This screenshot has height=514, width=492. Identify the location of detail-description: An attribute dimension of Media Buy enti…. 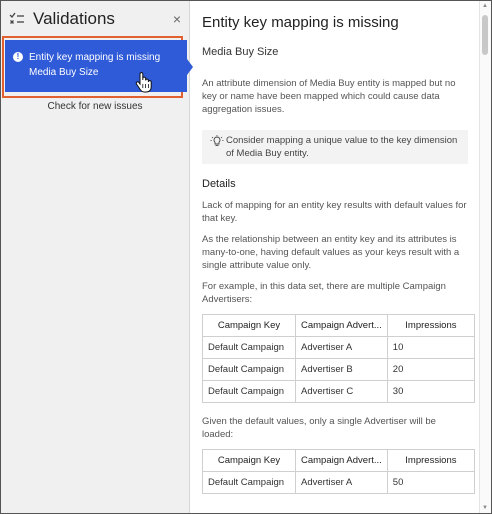
(329, 96).